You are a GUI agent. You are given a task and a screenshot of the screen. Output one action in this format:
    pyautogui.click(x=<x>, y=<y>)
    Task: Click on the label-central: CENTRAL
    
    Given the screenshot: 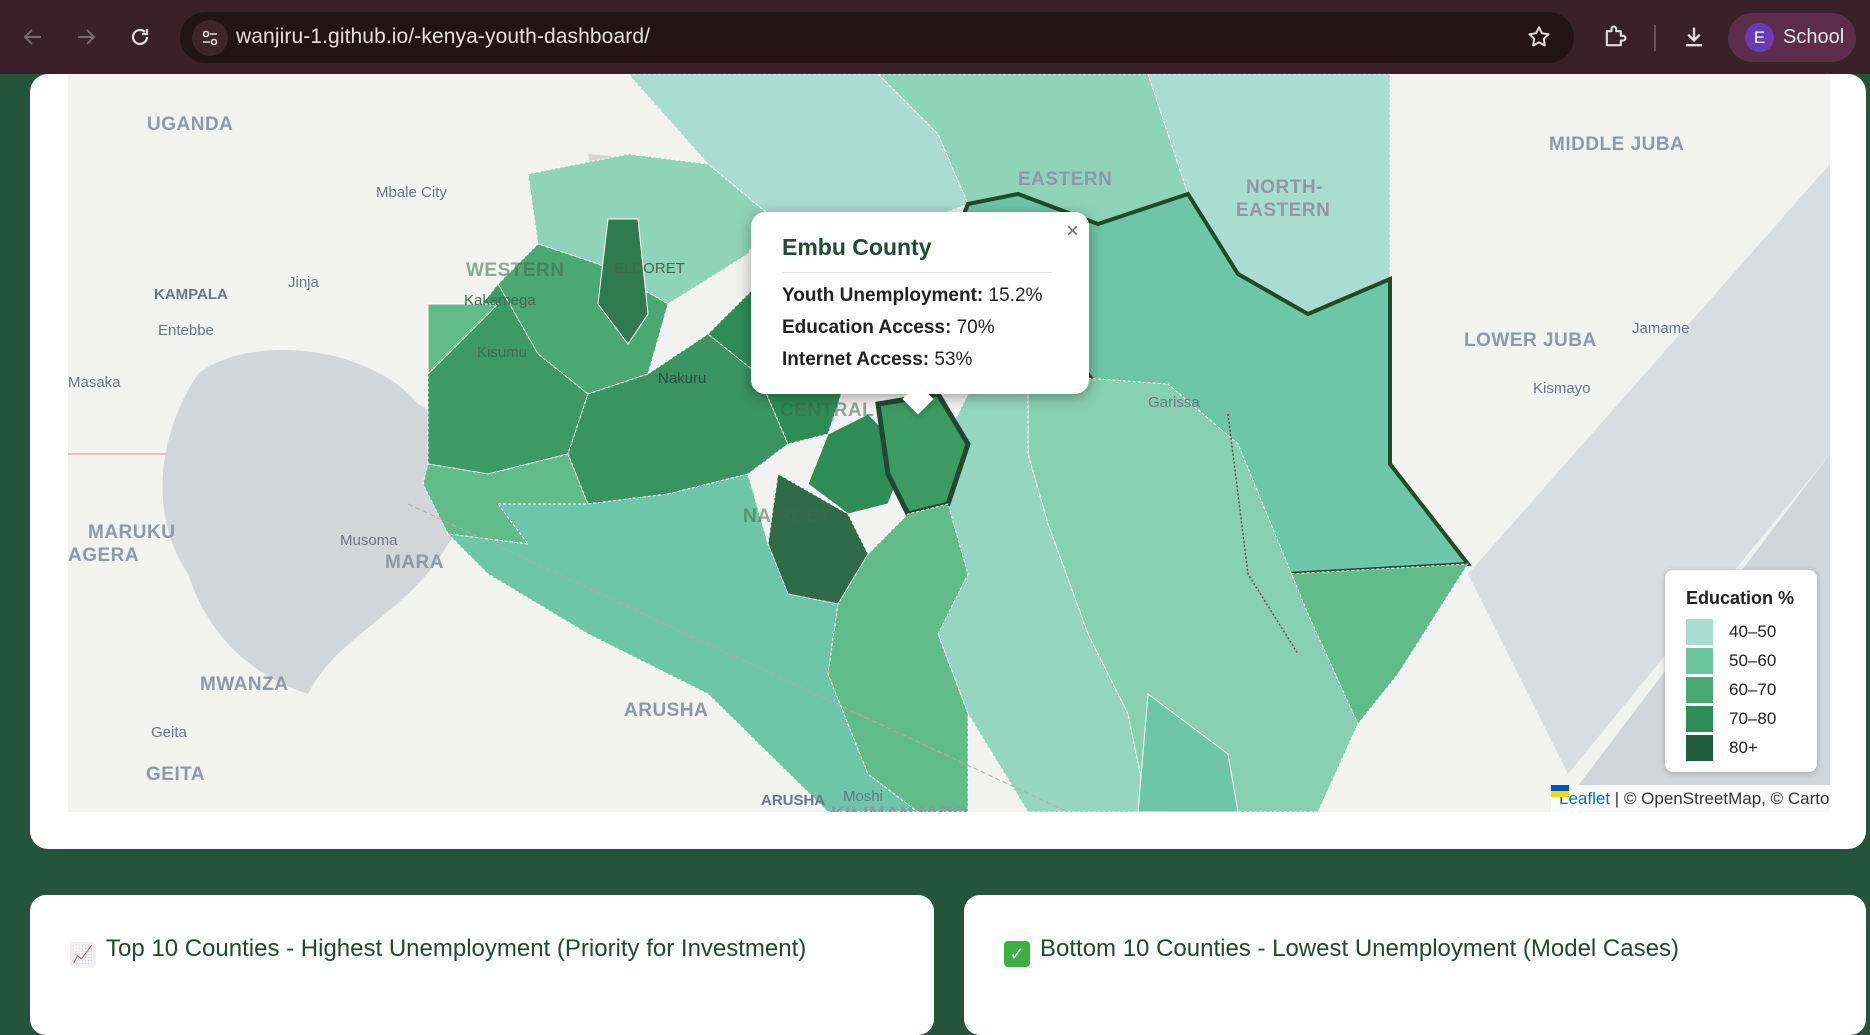 What is the action you would take?
    pyautogui.click(x=827, y=410)
    